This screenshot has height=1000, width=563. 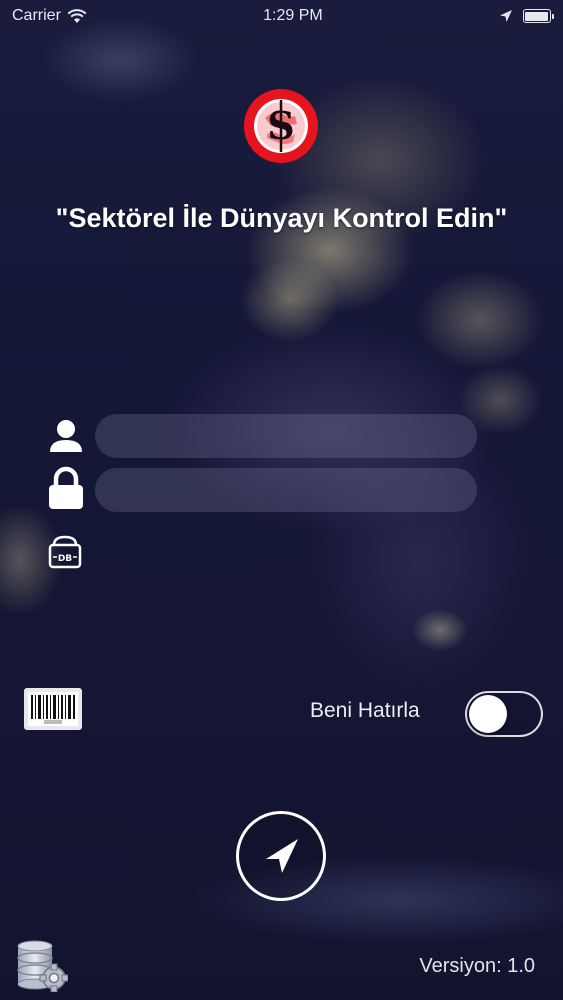 What do you see at coordinates (65, 551) in the screenshot?
I see `database-icon: DB` at bounding box center [65, 551].